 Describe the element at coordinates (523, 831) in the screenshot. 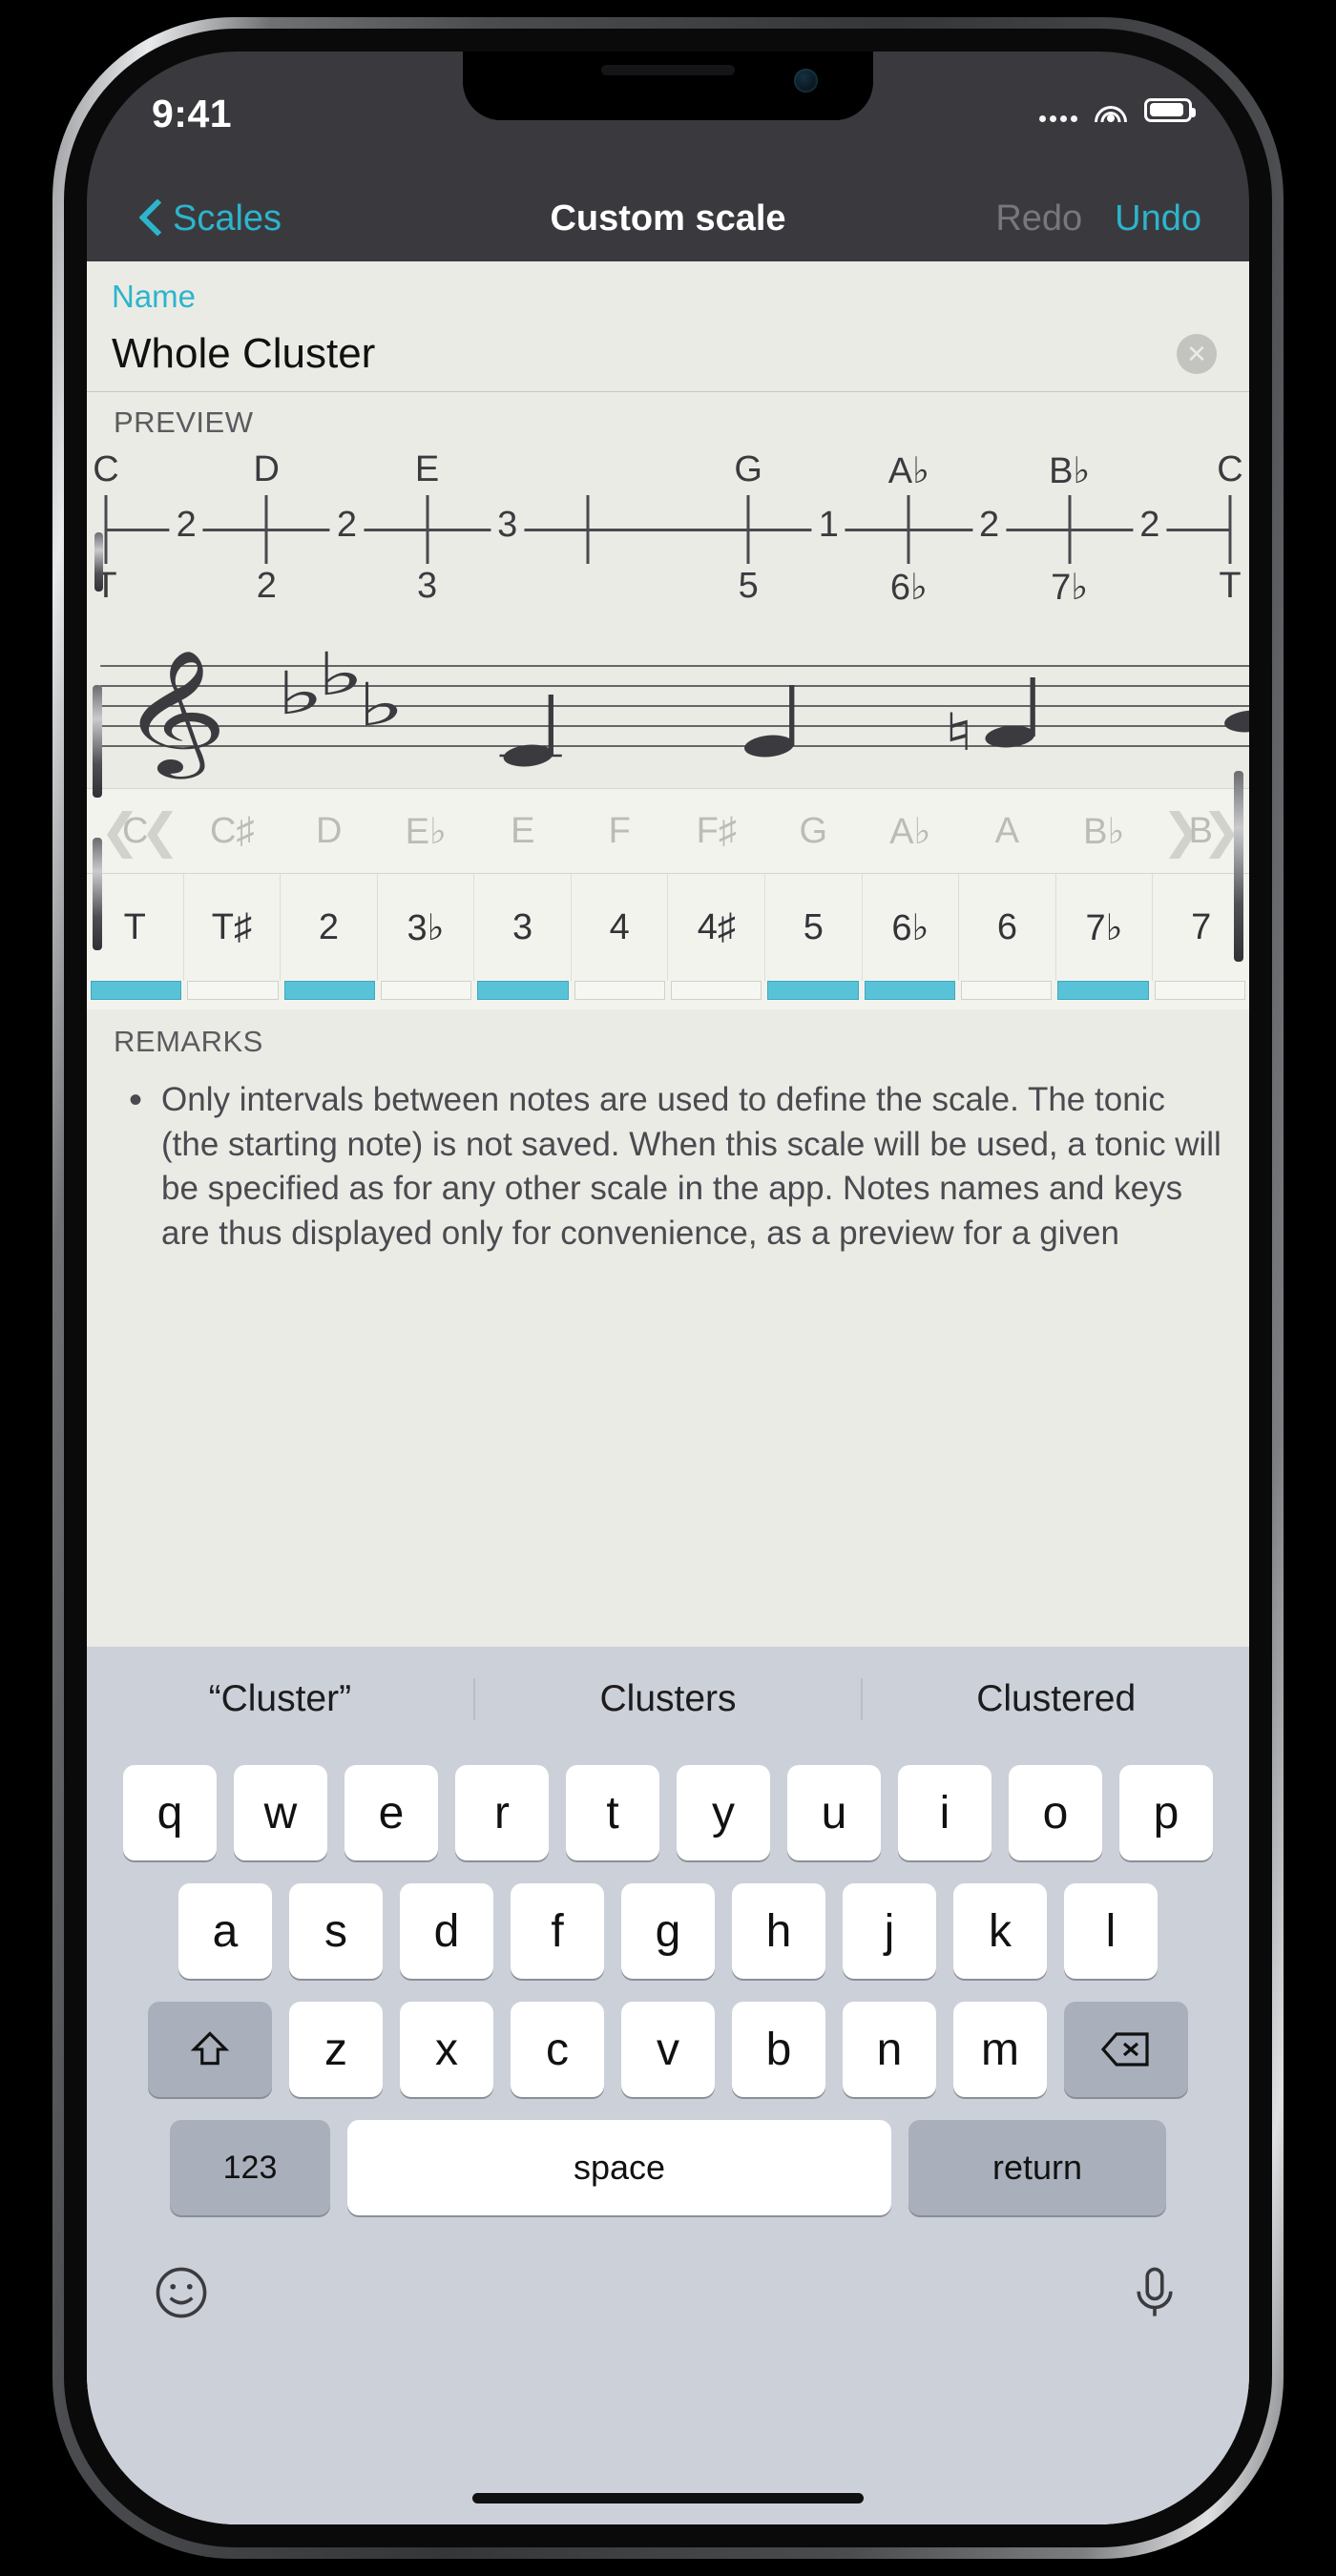

I see `note-picker-item: E` at that location.